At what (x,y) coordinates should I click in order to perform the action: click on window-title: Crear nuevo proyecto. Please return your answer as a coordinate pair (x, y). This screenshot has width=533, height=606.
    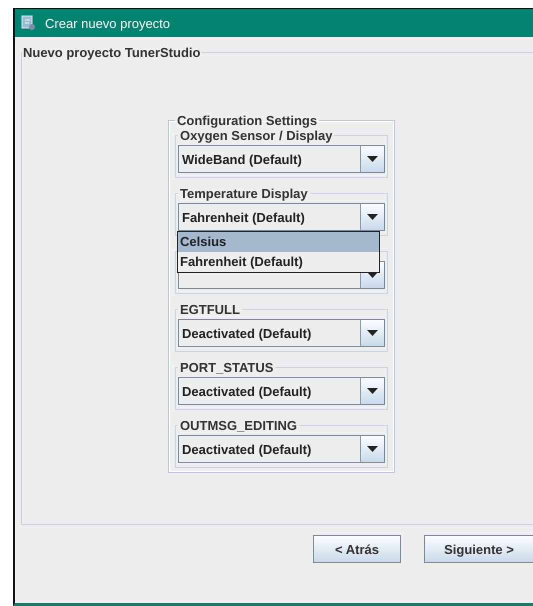
    Looking at the image, I should click on (107, 23).